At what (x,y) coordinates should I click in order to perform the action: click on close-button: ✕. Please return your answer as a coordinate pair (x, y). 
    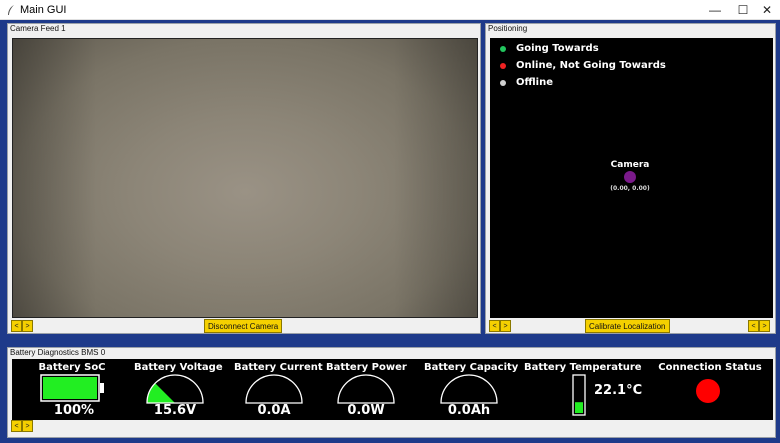
    Looking at the image, I should click on (766, 10).